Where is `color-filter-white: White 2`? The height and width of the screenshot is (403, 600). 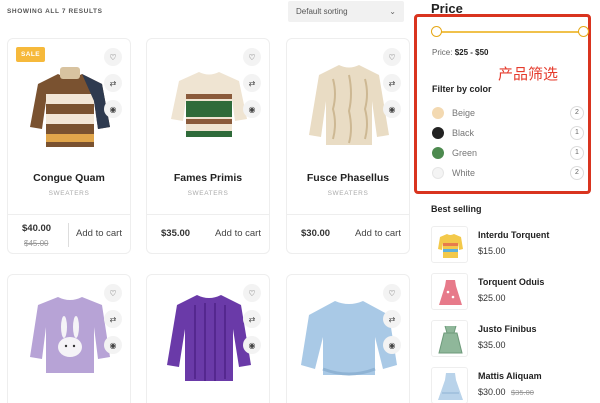
color-filter-white: White 2 is located at coordinates (508, 173).